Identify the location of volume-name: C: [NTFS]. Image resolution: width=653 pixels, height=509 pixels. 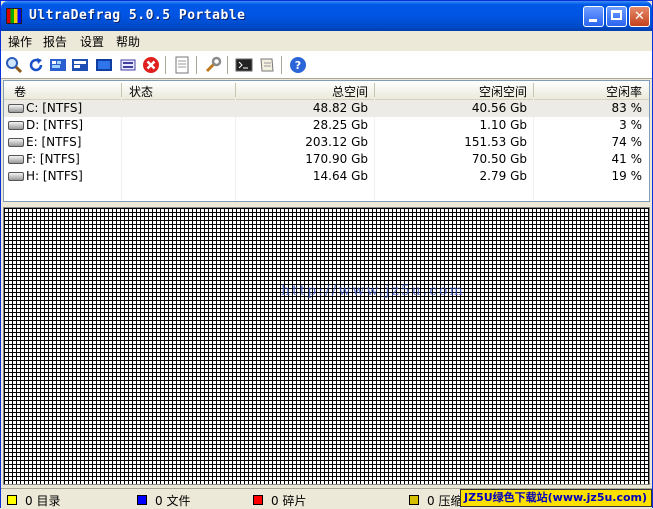
(54, 108).